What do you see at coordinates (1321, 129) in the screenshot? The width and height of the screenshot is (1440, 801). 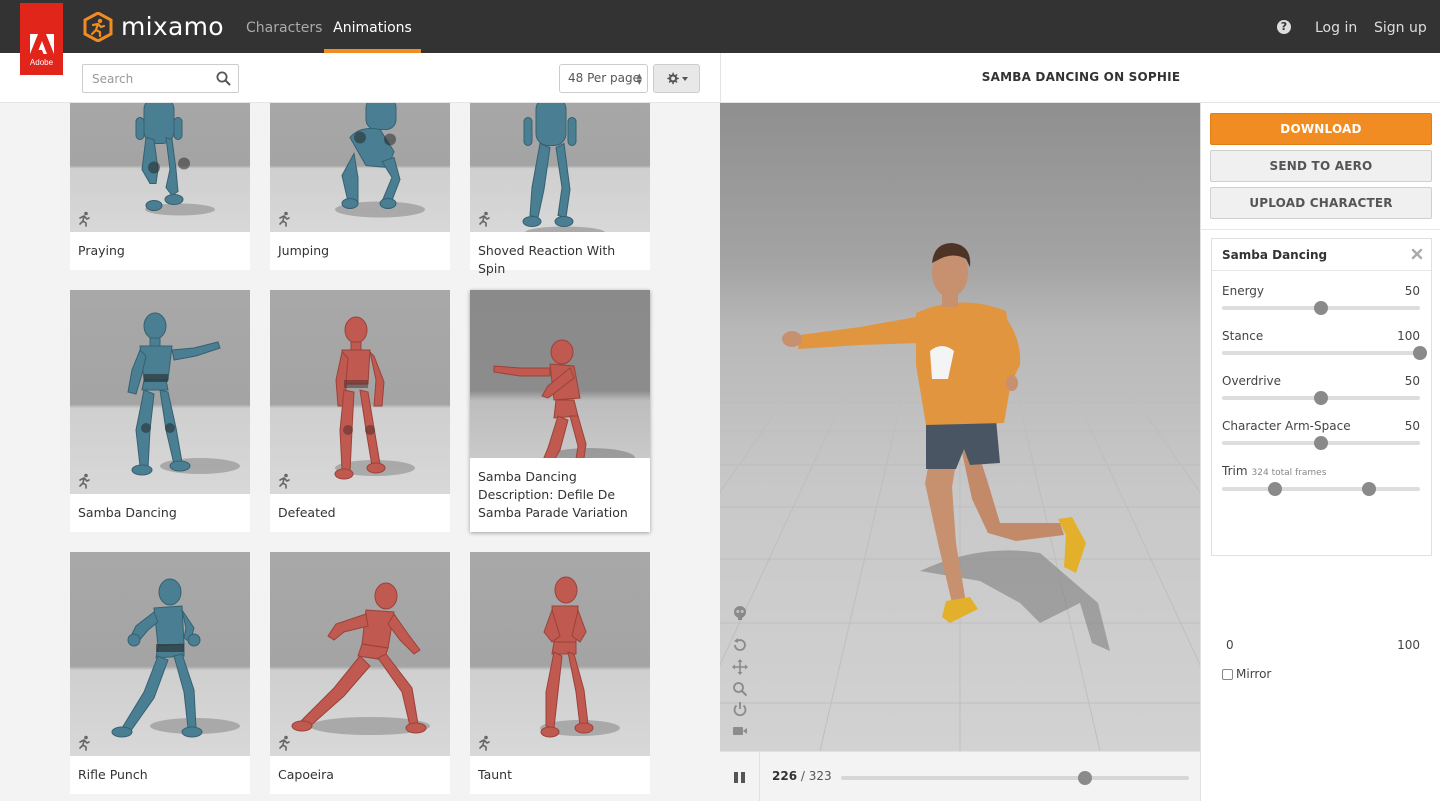 I see `download-button: DOWNLOAD` at bounding box center [1321, 129].